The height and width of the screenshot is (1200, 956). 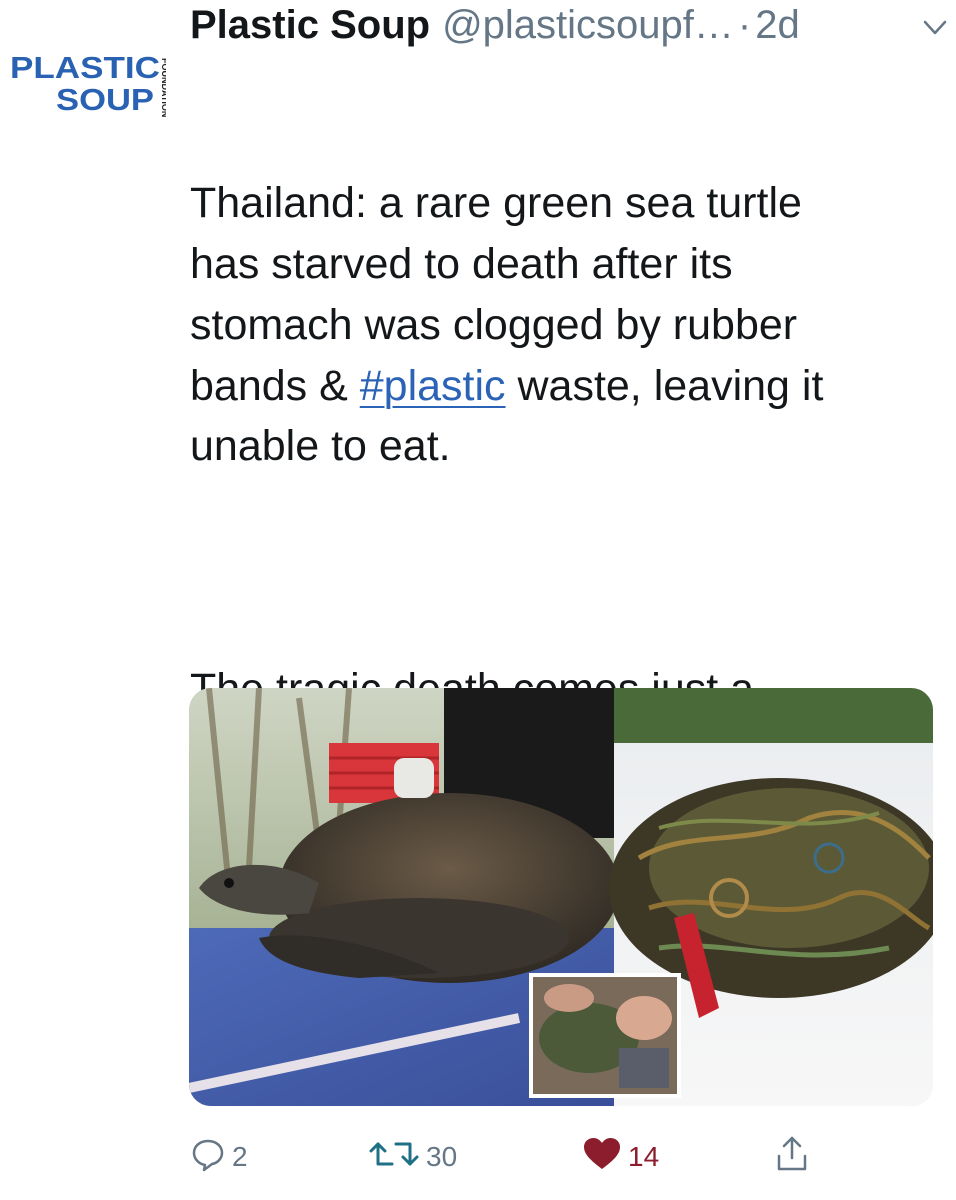 What do you see at coordinates (644, 1156) in the screenshot?
I see `like-count: 14` at bounding box center [644, 1156].